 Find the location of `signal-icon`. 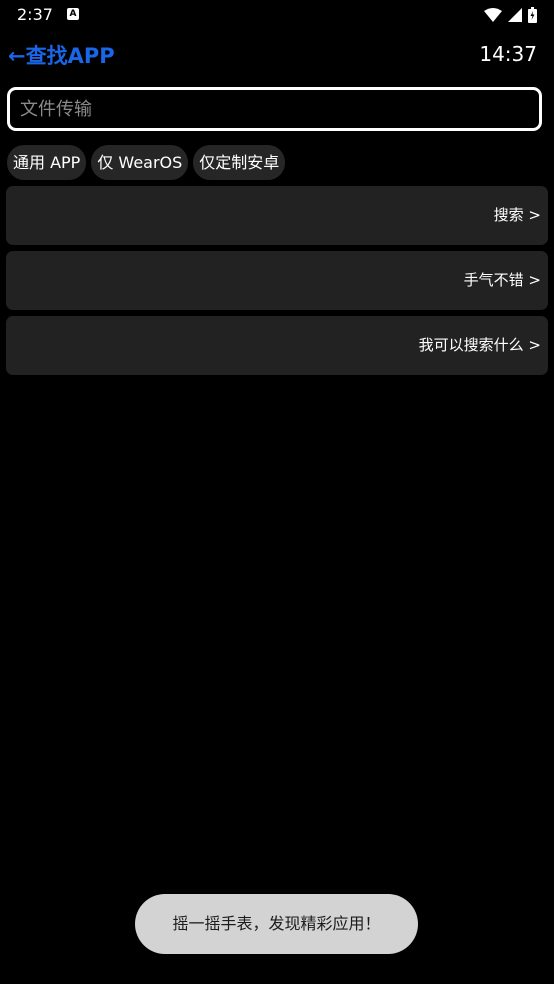

signal-icon is located at coordinates (515, 15).